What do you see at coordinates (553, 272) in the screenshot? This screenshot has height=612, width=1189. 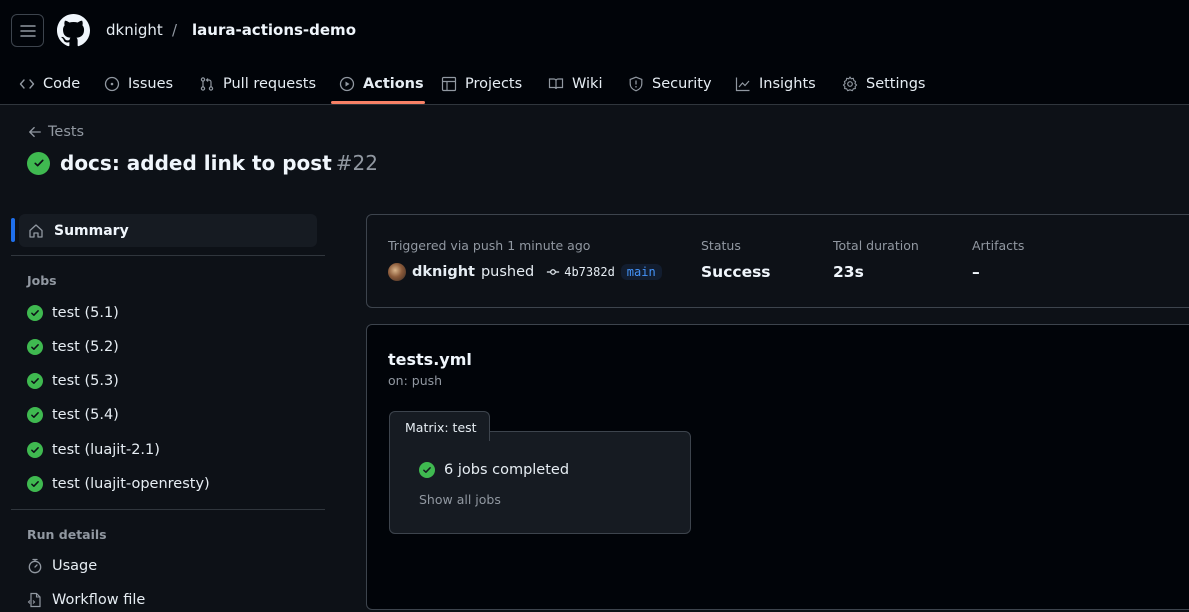 I see `git-commit-icon` at bounding box center [553, 272].